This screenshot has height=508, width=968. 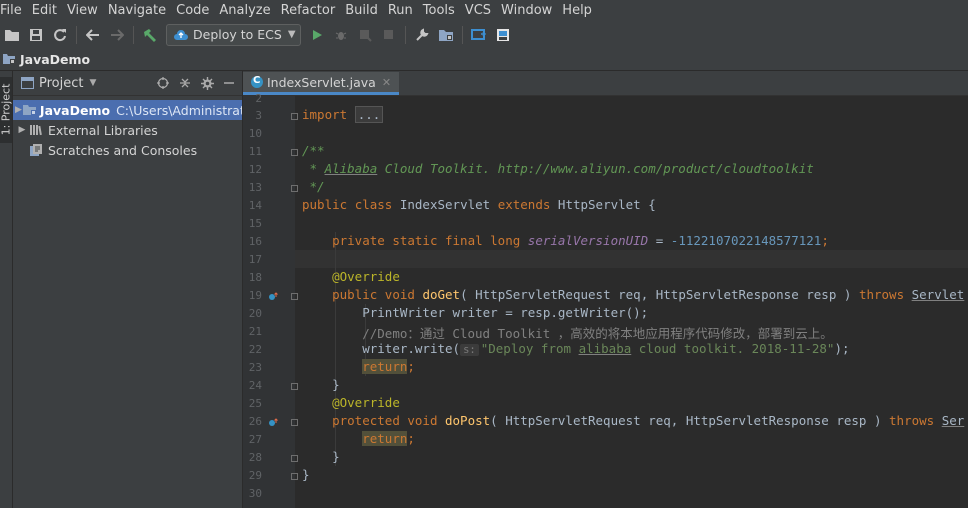 What do you see at coordinates (55, 59) in the screenshot?
I see `breadcrumb-project: JavaDemo` at bounding box center [55, 59].